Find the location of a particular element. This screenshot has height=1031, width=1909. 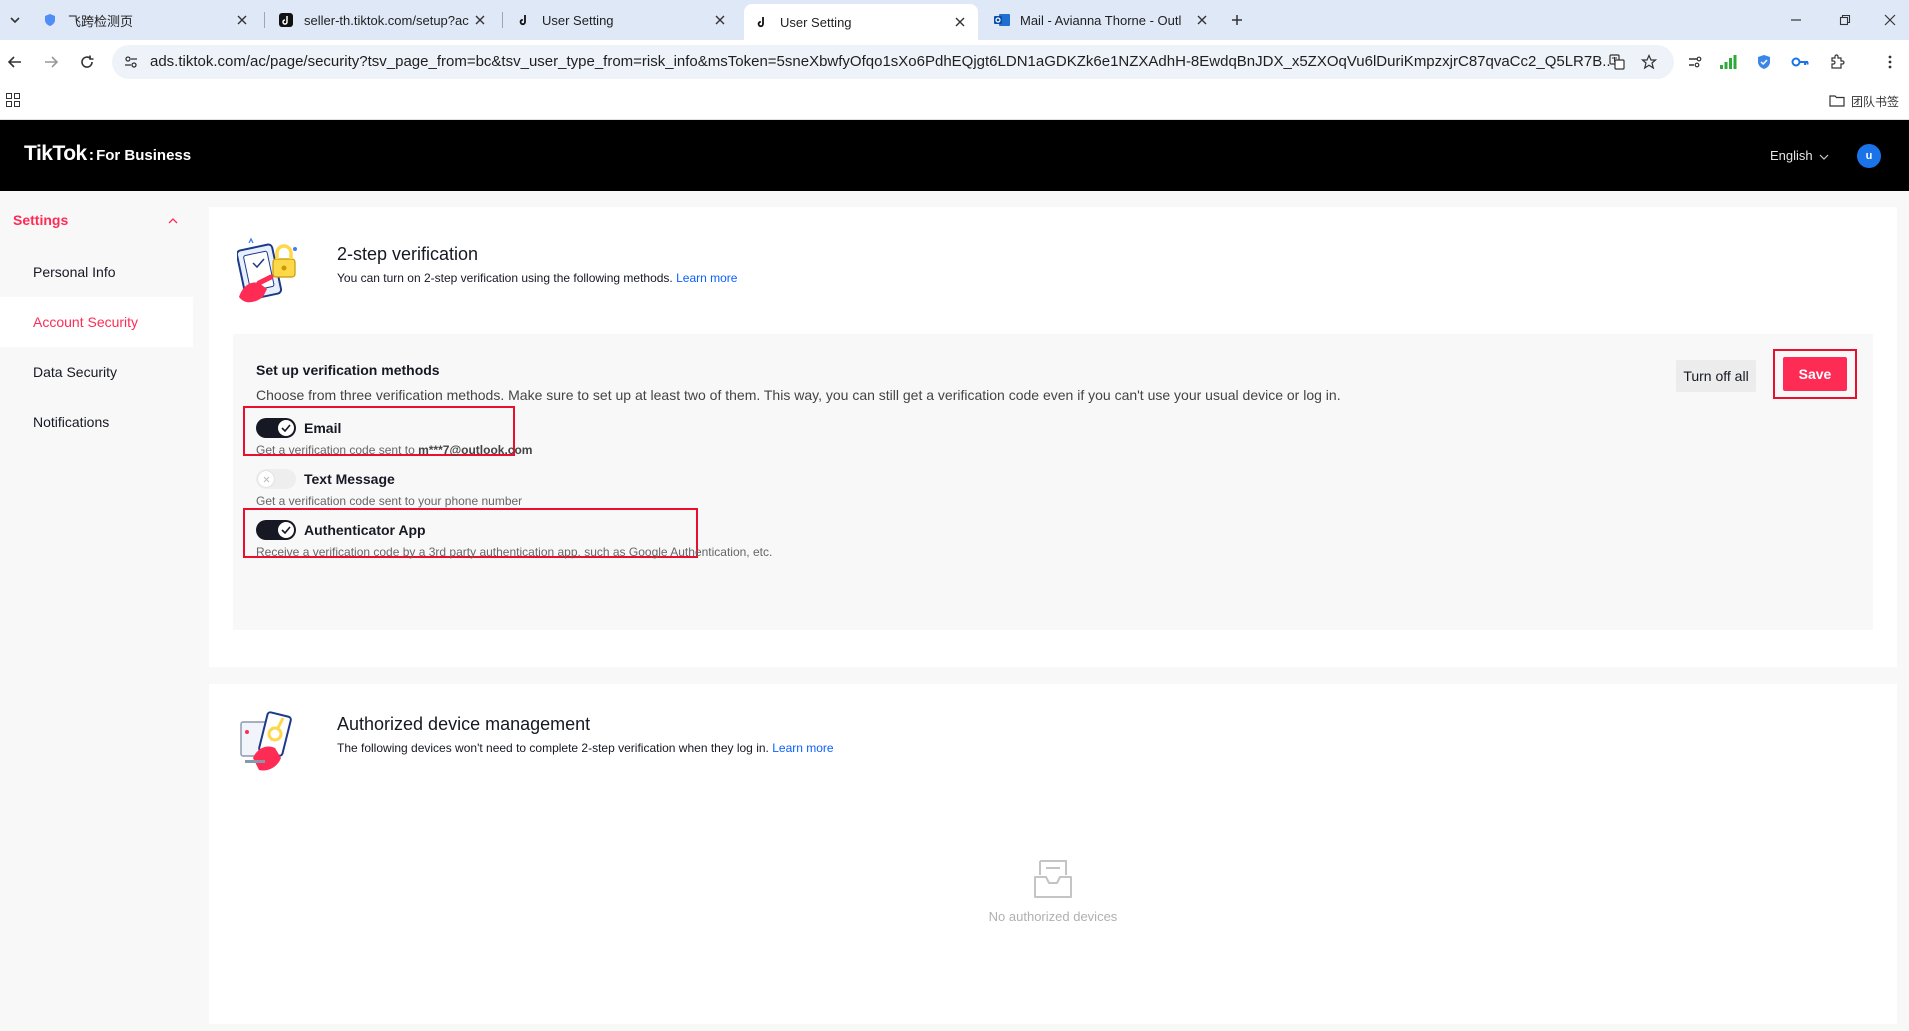

bookmarks-bar: 团队书签 is located at coordinates (954, 102).